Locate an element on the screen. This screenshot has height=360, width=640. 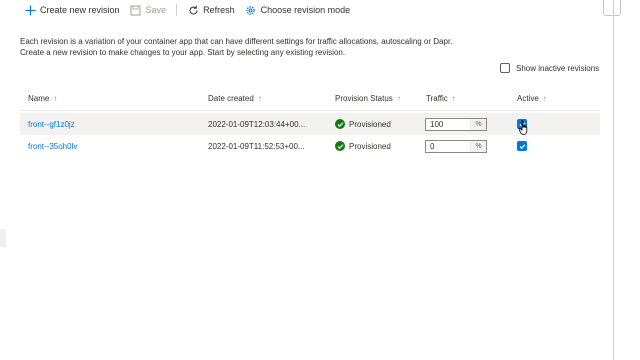
gear-icon is located at coordinates (251, 10).